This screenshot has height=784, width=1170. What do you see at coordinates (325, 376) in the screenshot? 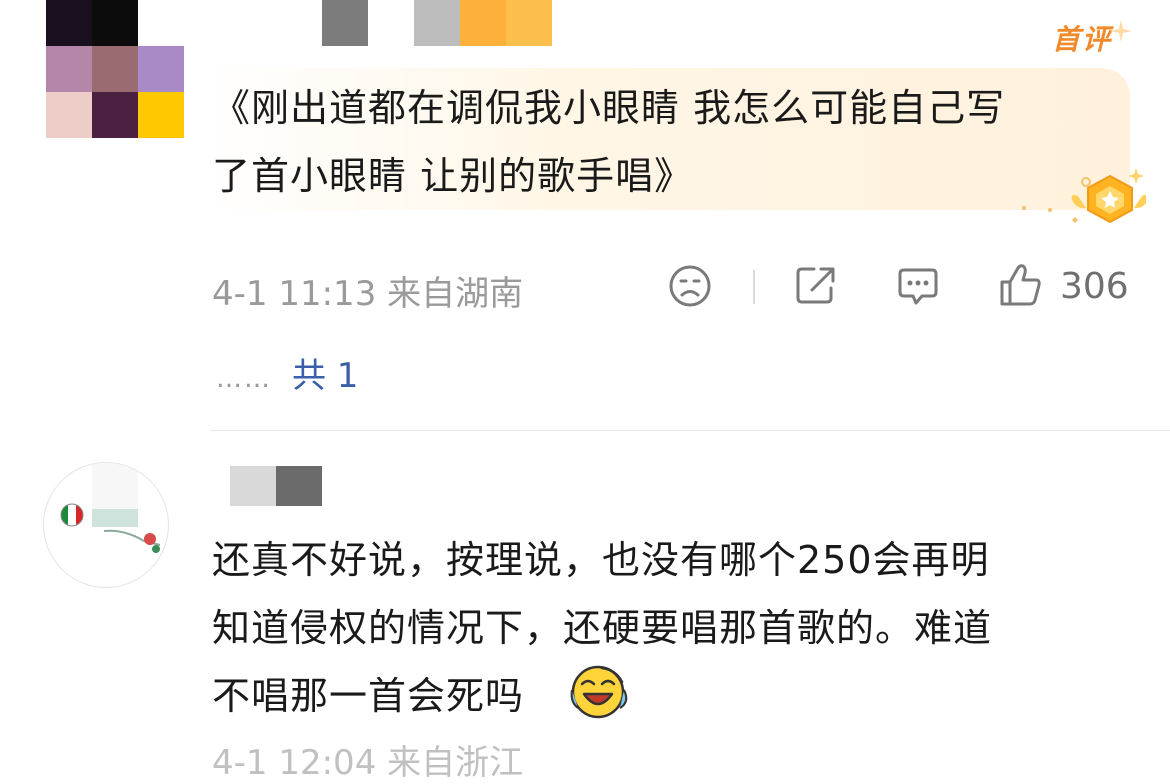
I see `replies-count-text: 共 1` at bounding box center [325, 376].